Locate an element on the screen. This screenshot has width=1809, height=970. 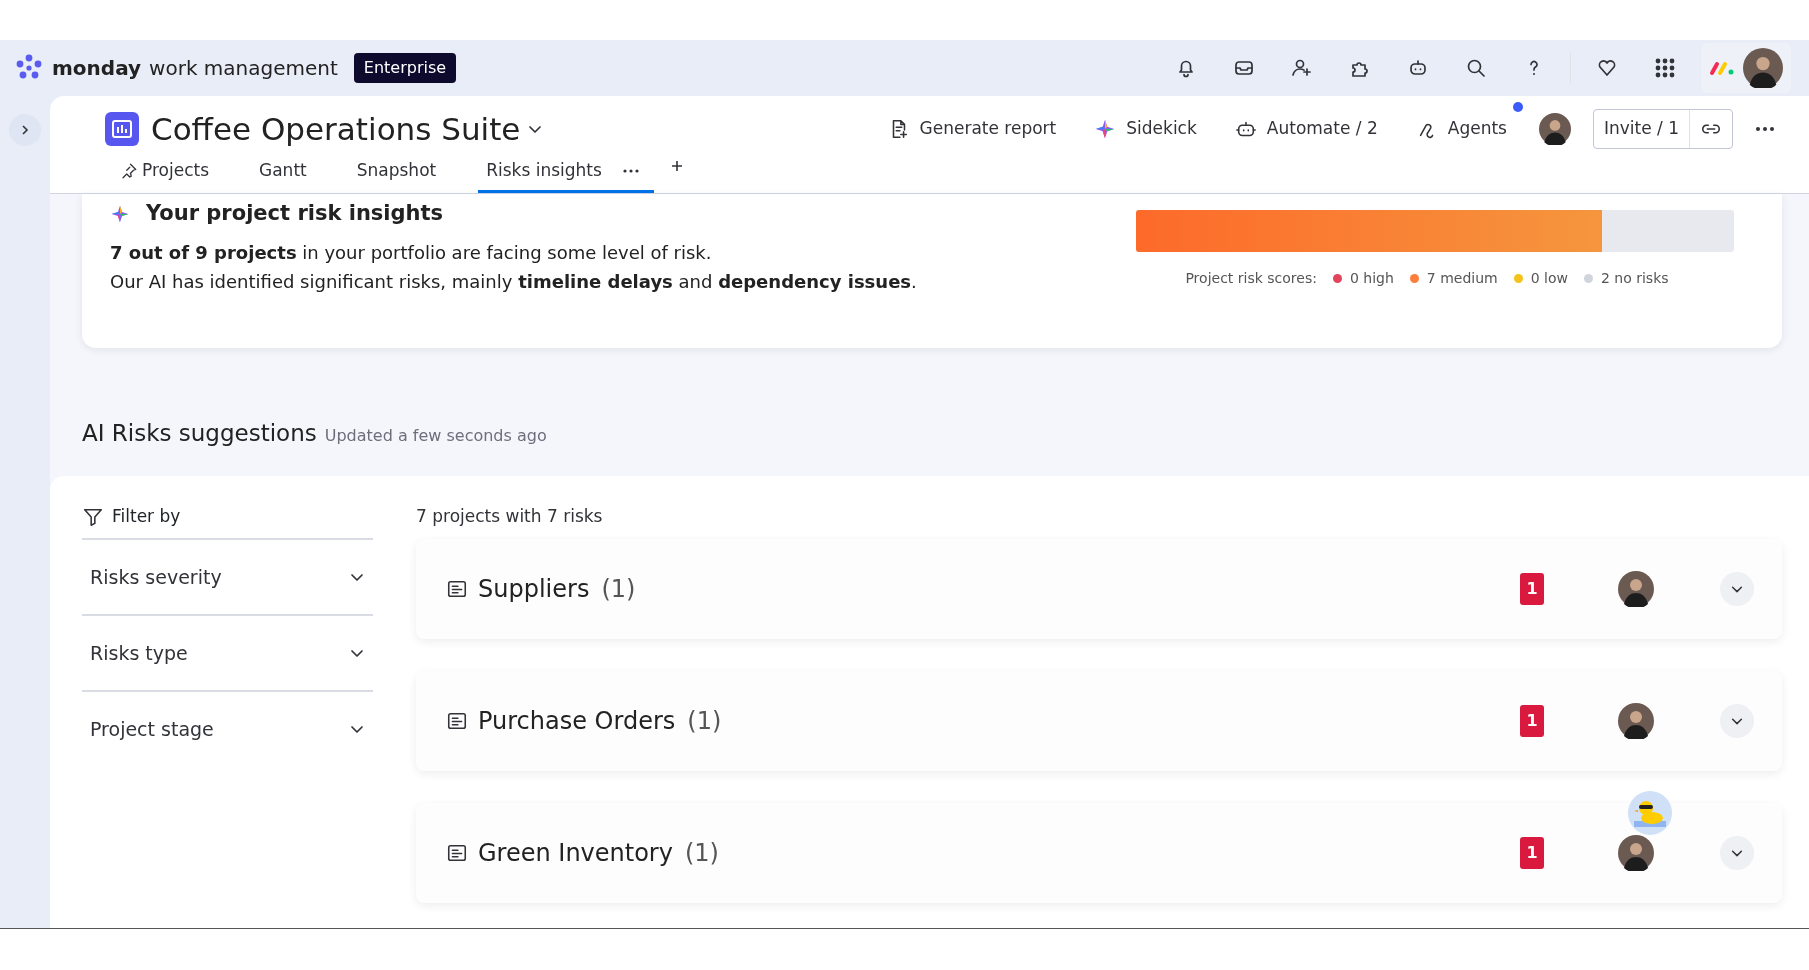
expand-sidebar-button is located at coordinates (25, 129).